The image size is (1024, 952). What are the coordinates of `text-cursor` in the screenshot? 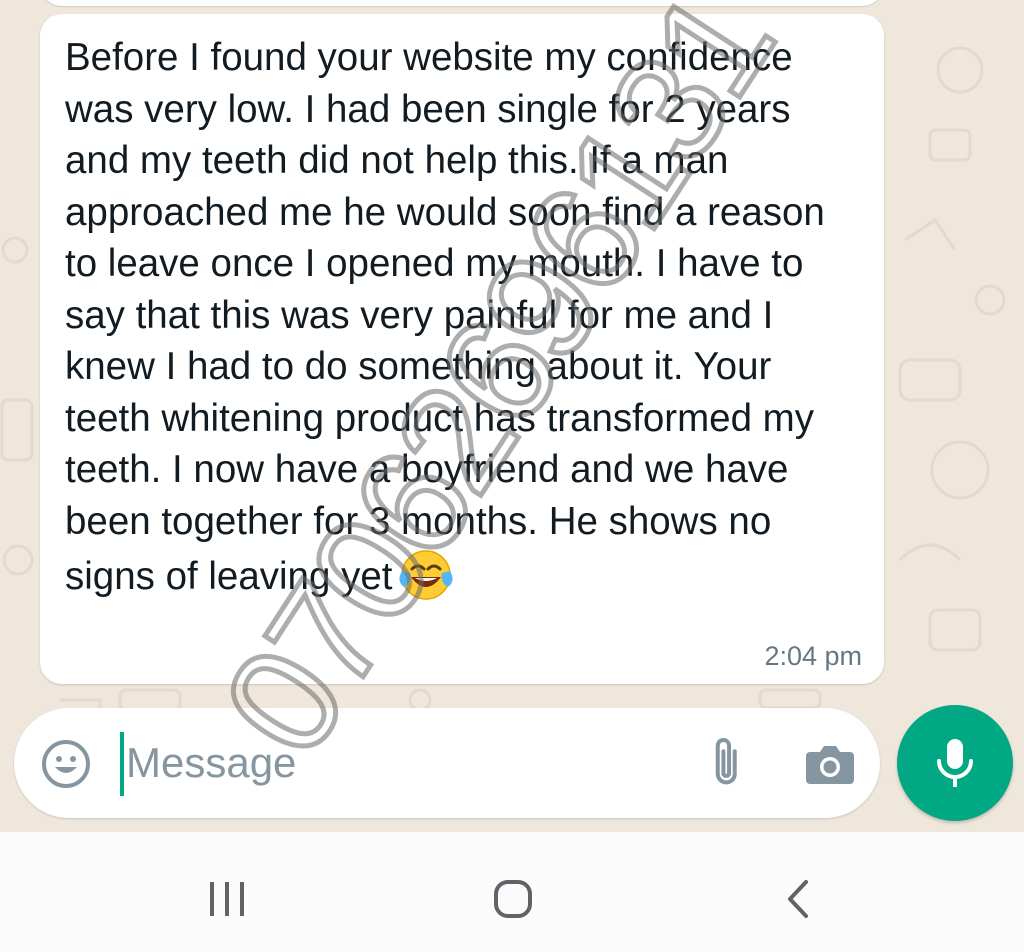 It's located at (122, 764).